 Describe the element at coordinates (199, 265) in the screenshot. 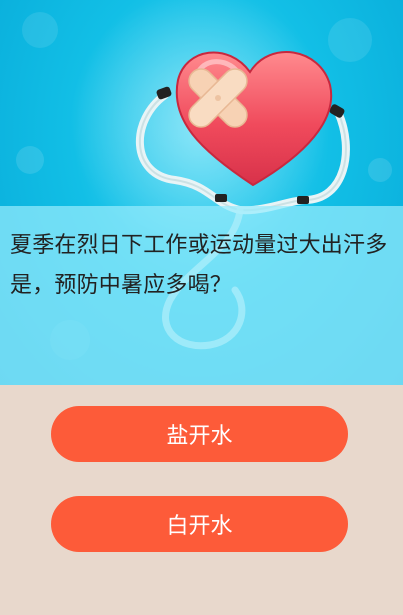

I see `question-text: 夏季在烈日下工作或运动量过大出汗多是，预防中暑应多喝？` at that location.